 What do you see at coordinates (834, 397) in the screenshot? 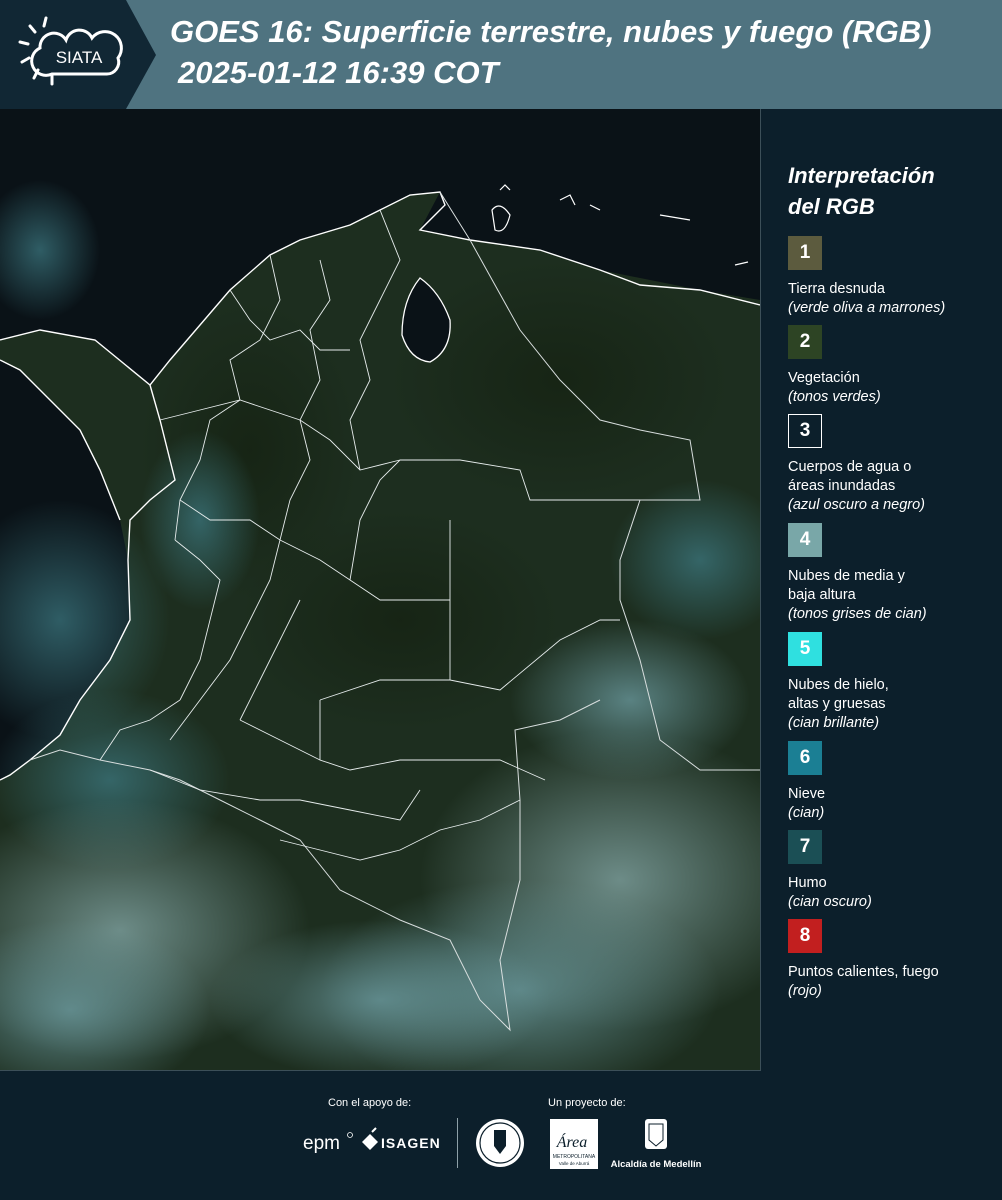
I see `legend-item-description: (tonos verdes)` at bounding box center [834, 397].